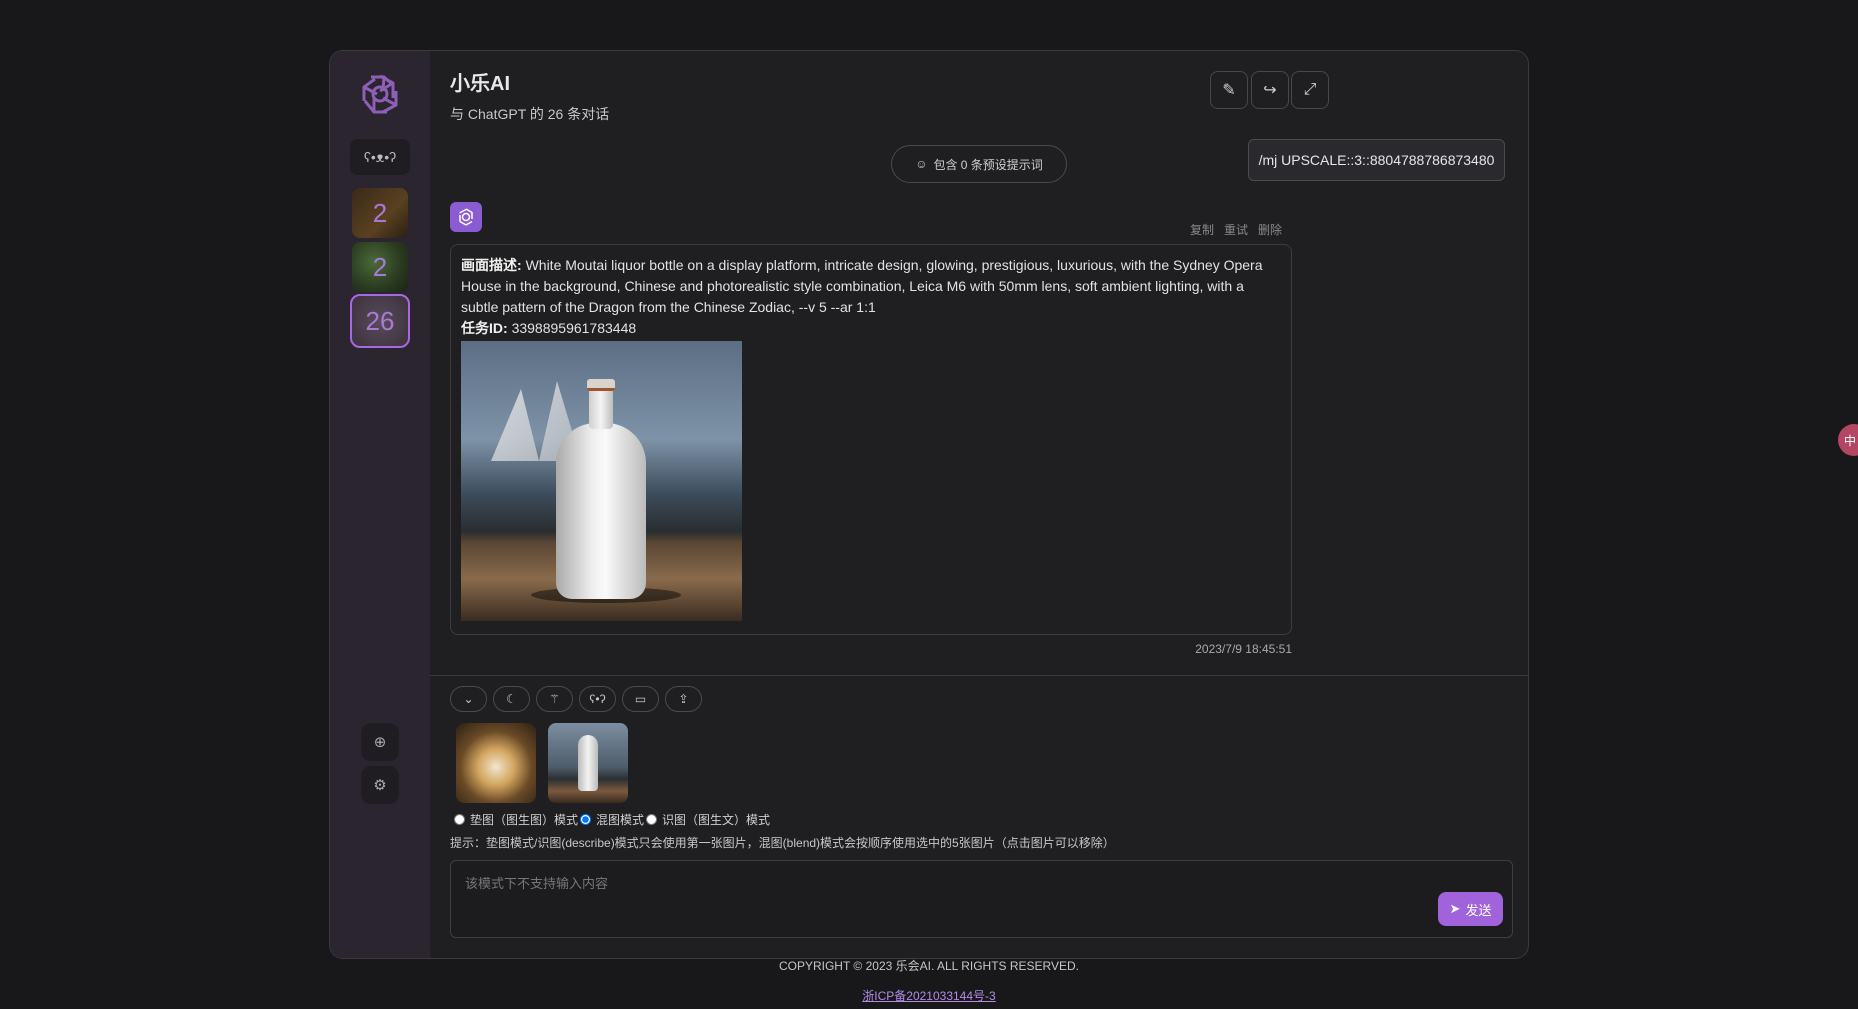 This screenshot has width=1858, height=1009. What do you see at coordinates (380, 94) in the screenshot?
I see `chatgpt-logo-icon` at bounding box center [380, 94].